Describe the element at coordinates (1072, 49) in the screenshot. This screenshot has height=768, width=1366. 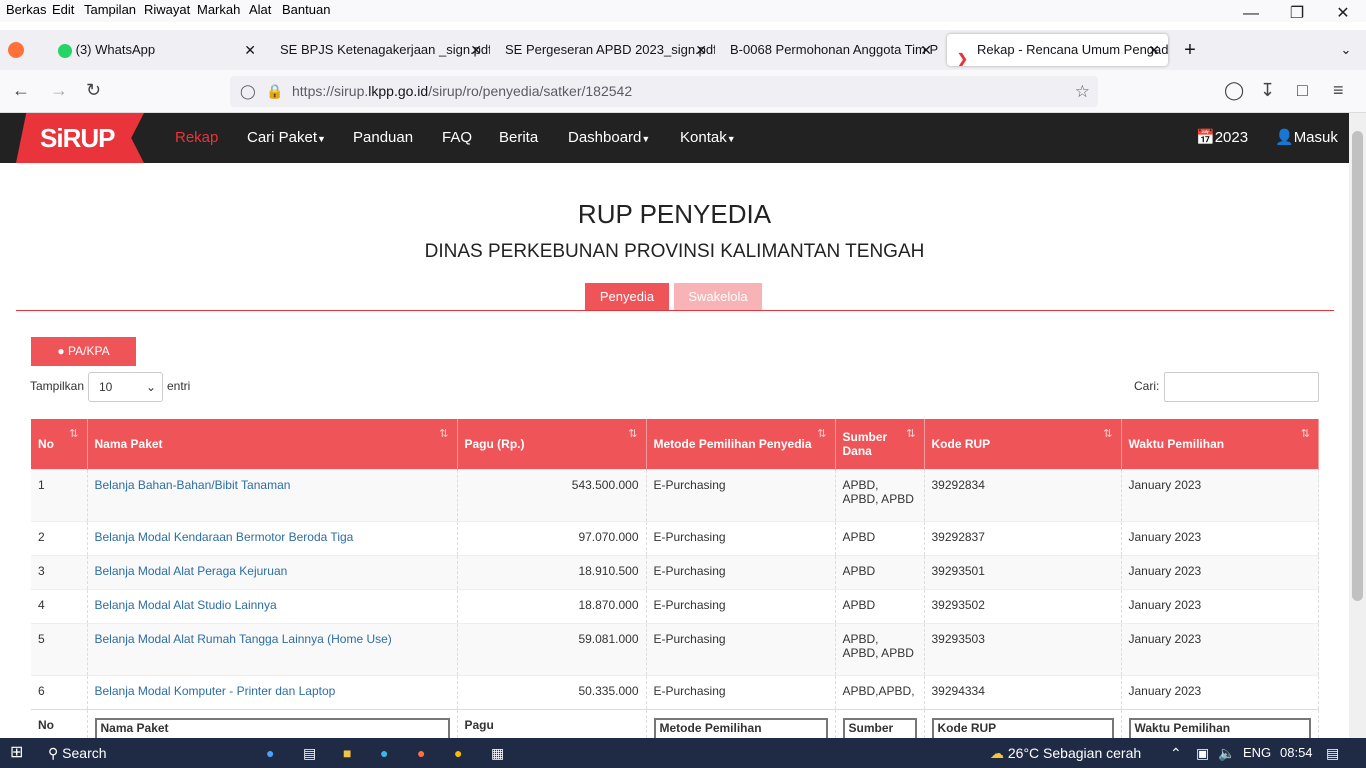
I see `tab-label: Rekap - Rencana Umum Pengad` at that location.